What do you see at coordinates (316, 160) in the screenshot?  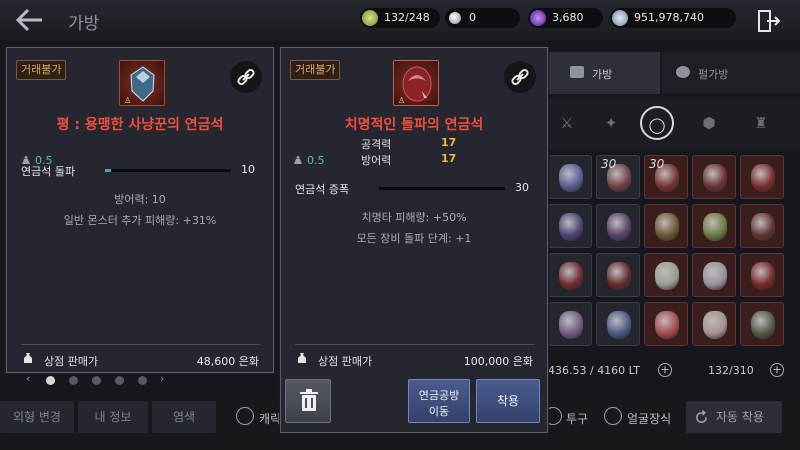 I see `item-weight: 0.5` at bounding box center [316, 160].